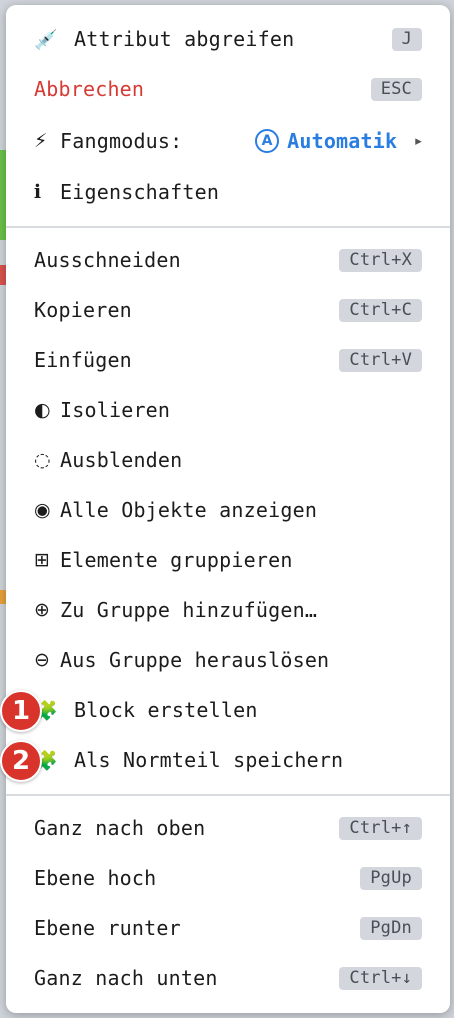  Describe the element at coordinates (166, 710) in the screenshot. I see `menu-item-label: Block erstellen` at that location.